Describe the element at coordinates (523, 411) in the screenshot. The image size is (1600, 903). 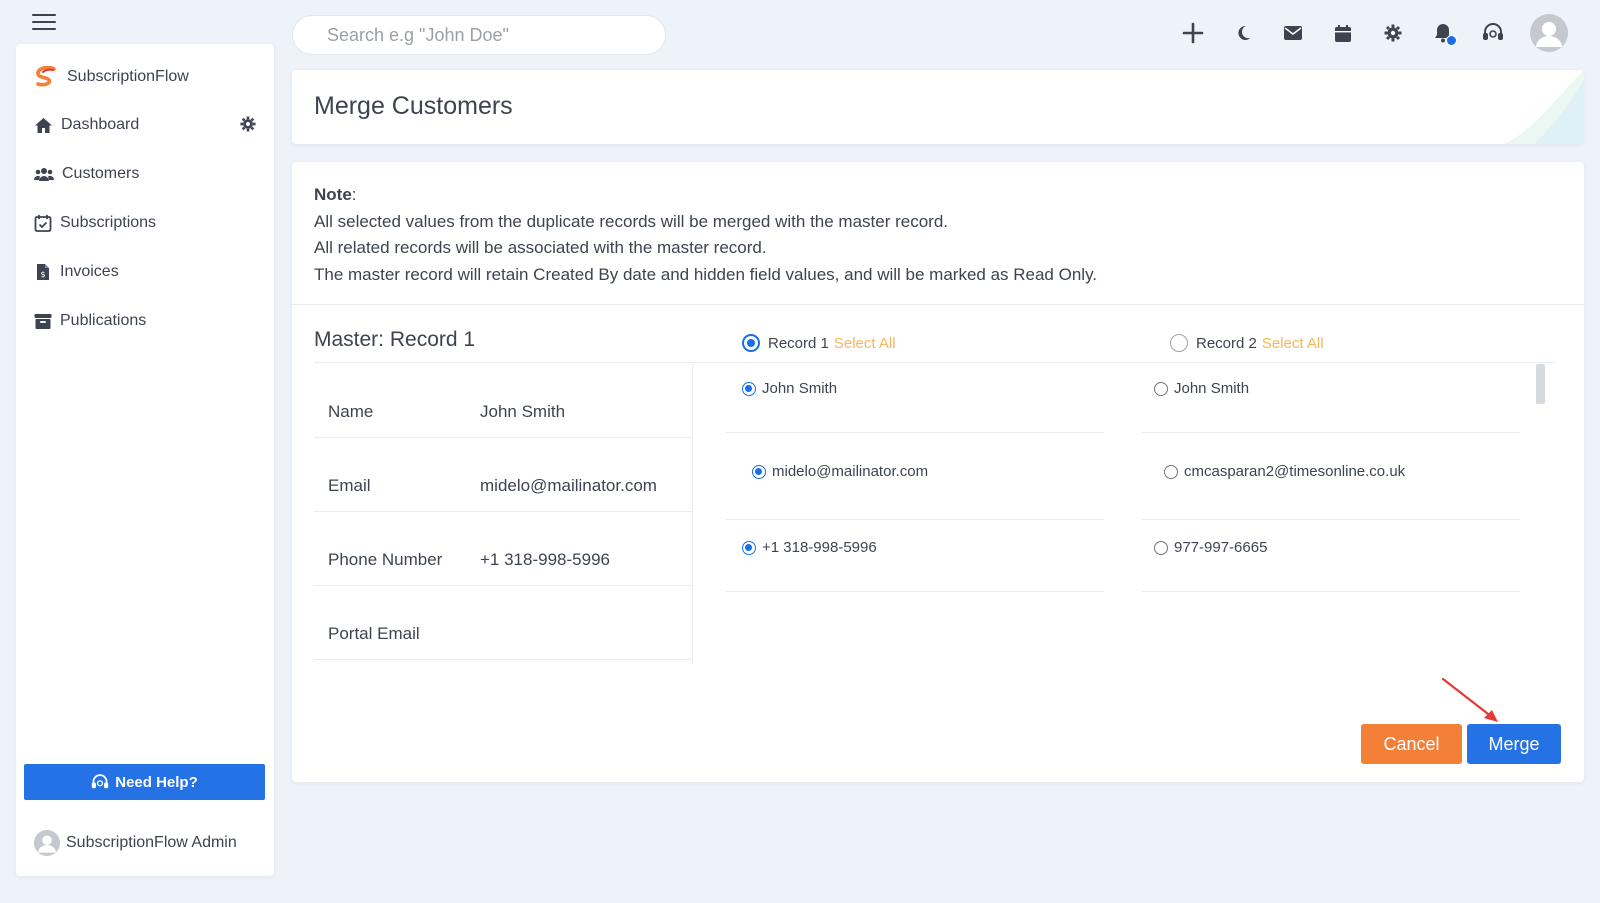
I see `field-value: John Smith` at that location.